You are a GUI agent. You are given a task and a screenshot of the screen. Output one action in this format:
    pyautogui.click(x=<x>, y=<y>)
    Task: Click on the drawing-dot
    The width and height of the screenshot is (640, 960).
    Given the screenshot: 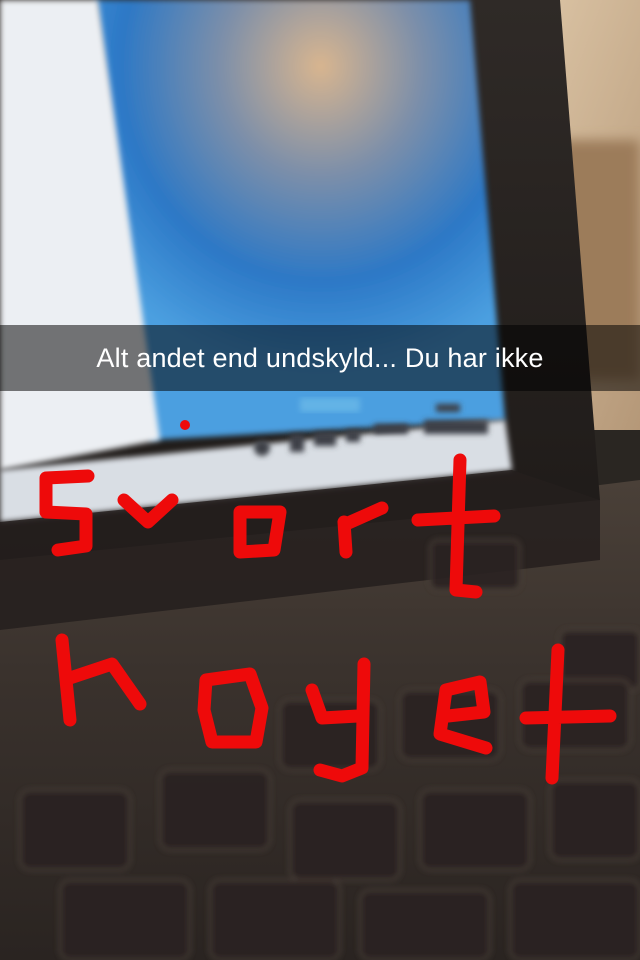 What is the action you would take?
    pyautogui.click(x=185, y=425)
    